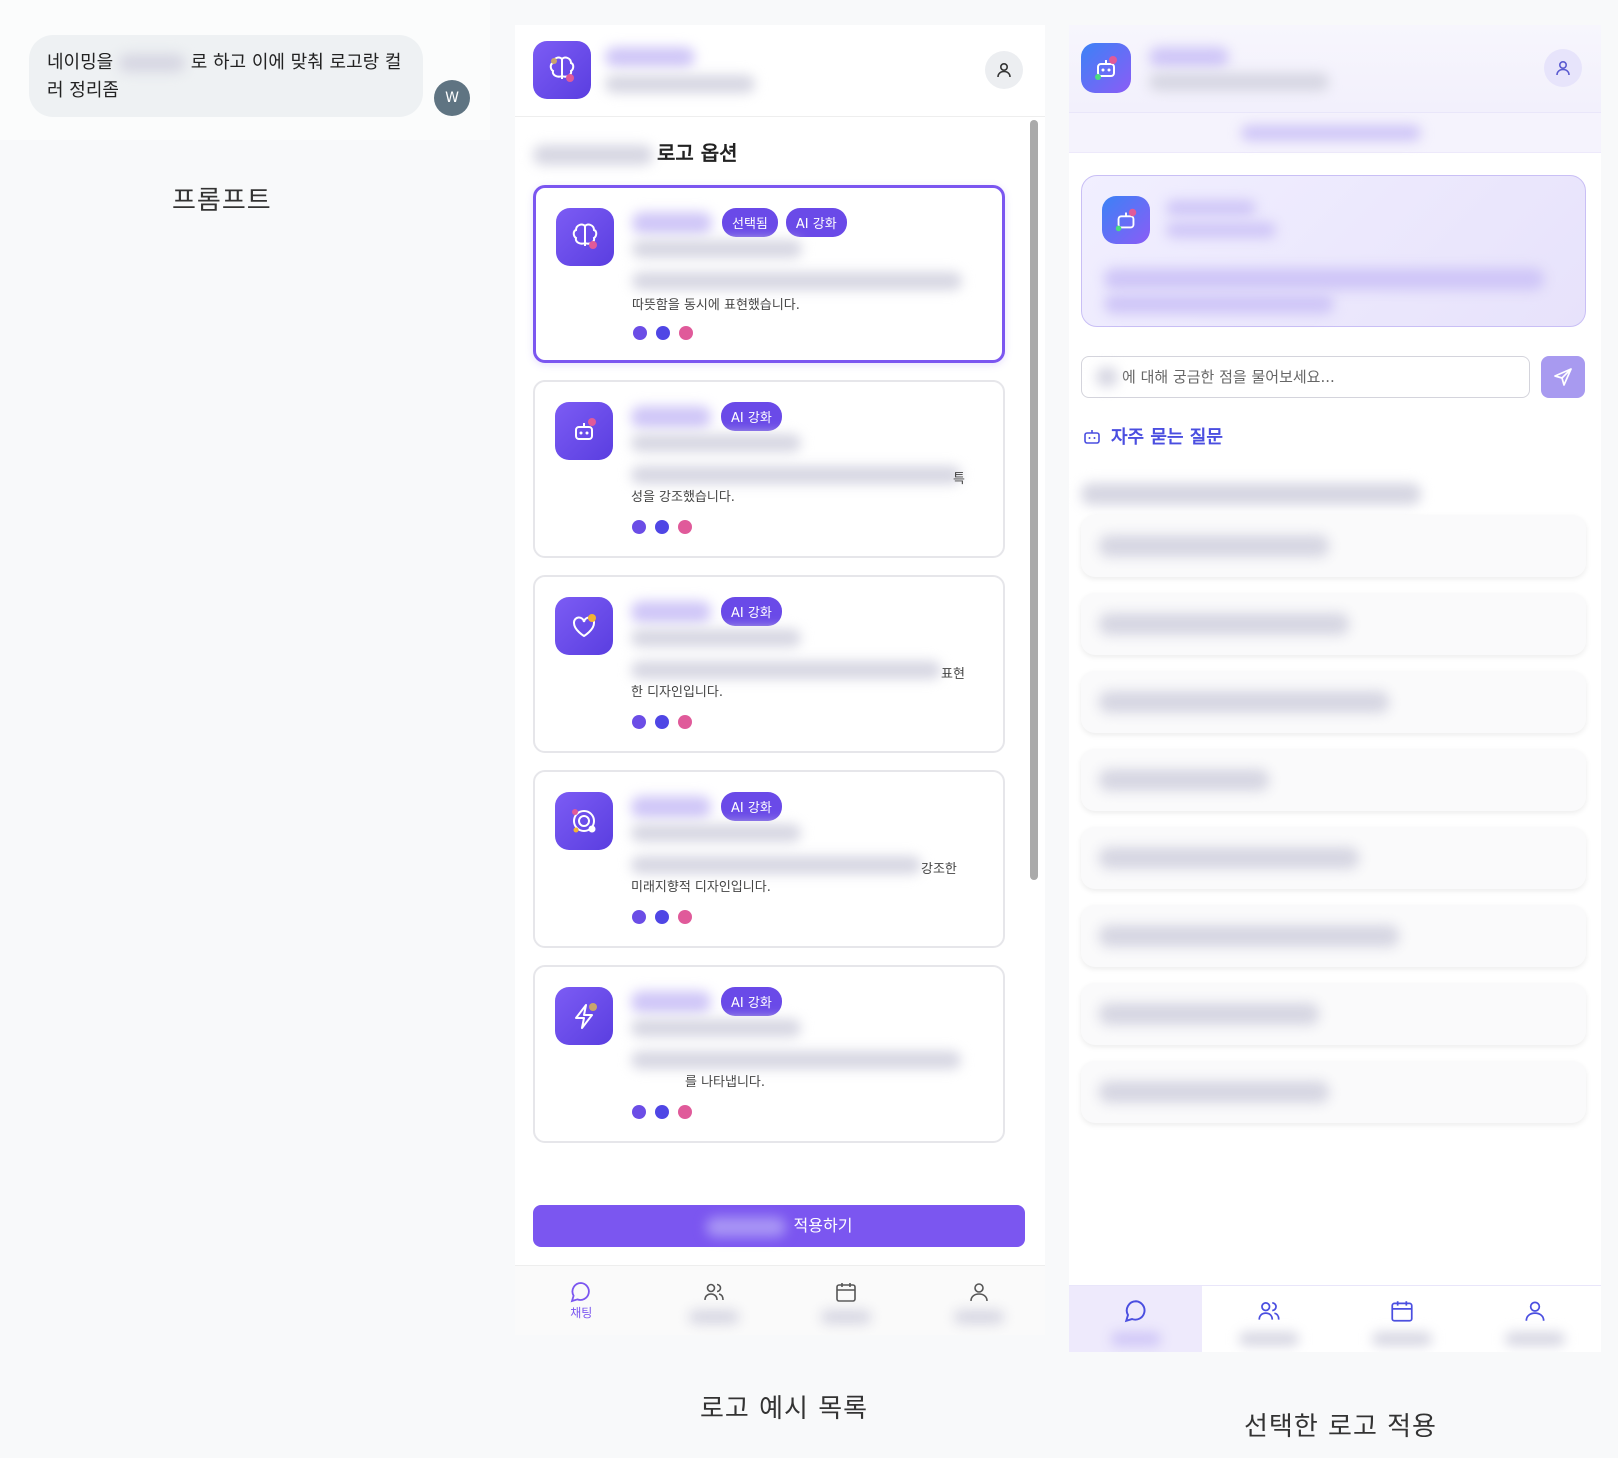  I want to click on logo-option-card-1: 선택됨 AI 강화 따뜻함을 동시에 표현했습니다., so click(769, 274).